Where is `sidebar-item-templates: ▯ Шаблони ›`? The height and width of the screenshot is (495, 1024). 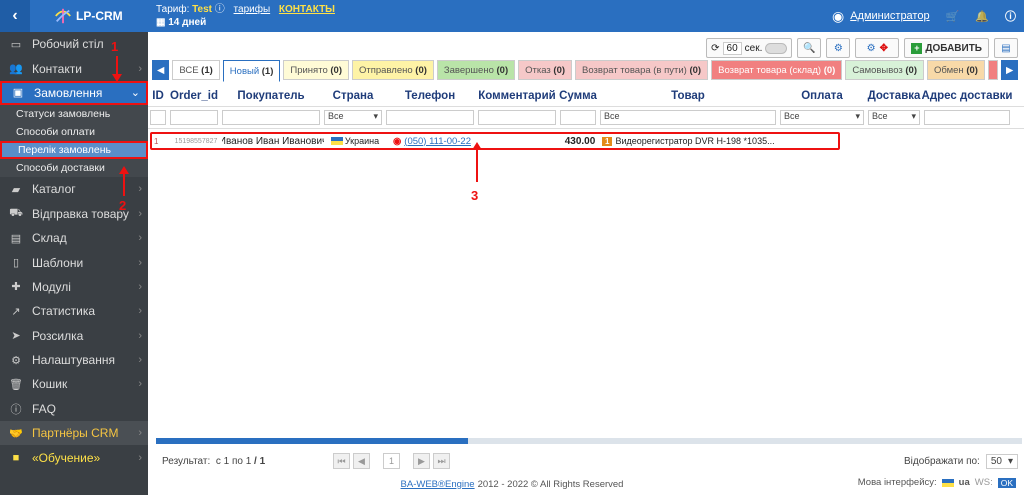
sidebar-item-templates: ▯ Шаблони › is located at coordinates (74, 262).